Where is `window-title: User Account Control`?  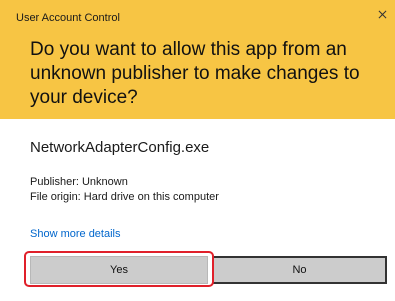
window-title: User Account Control is located at coordinates (68, 18).